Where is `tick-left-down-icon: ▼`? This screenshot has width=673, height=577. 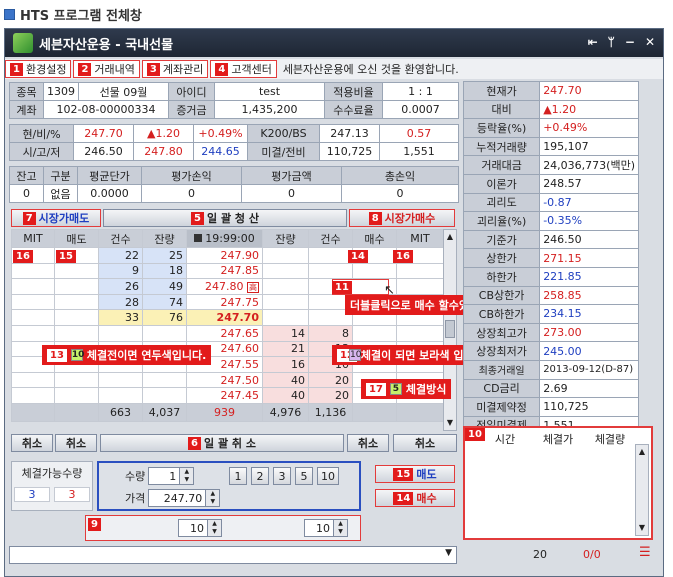
tick-left-down-icon: ▼ is located at coordinates (214, 532).